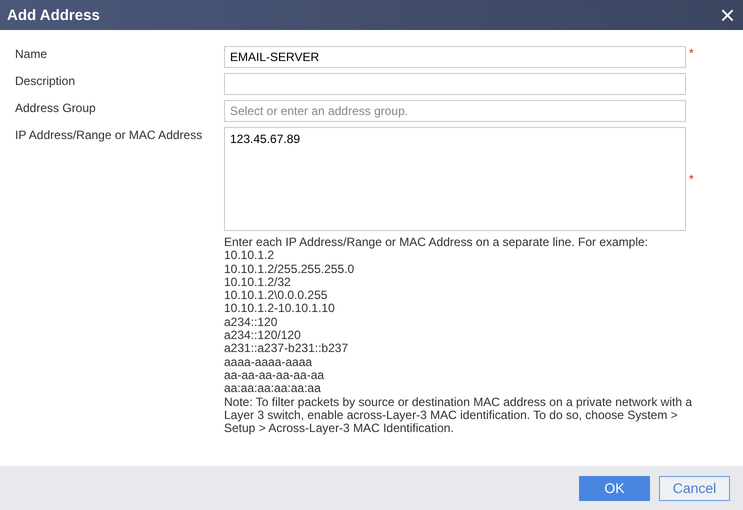 The width and height of the screenshot is (743, 510). Describe the element at coordinates (290, 269) in the screenshot. I see `example-text: 10.10.1.2/255.255.255.0` at that location.